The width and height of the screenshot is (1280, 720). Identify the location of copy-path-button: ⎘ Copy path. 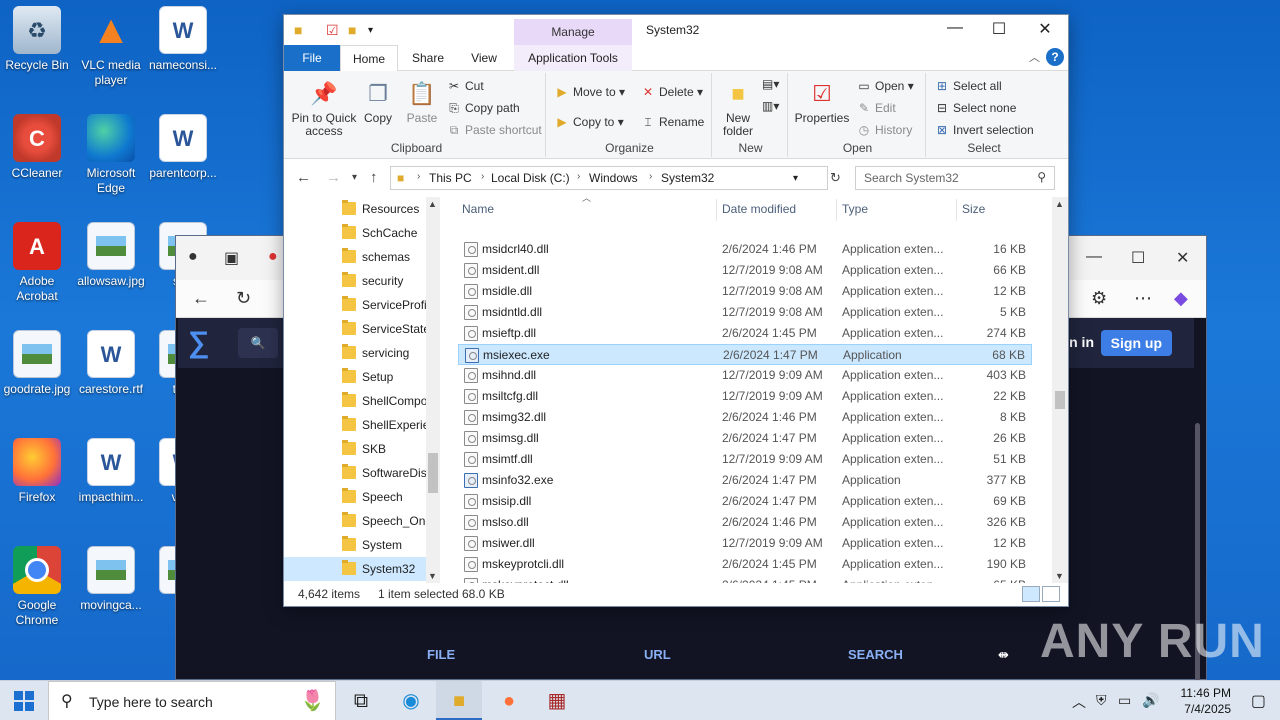
(483, 108).